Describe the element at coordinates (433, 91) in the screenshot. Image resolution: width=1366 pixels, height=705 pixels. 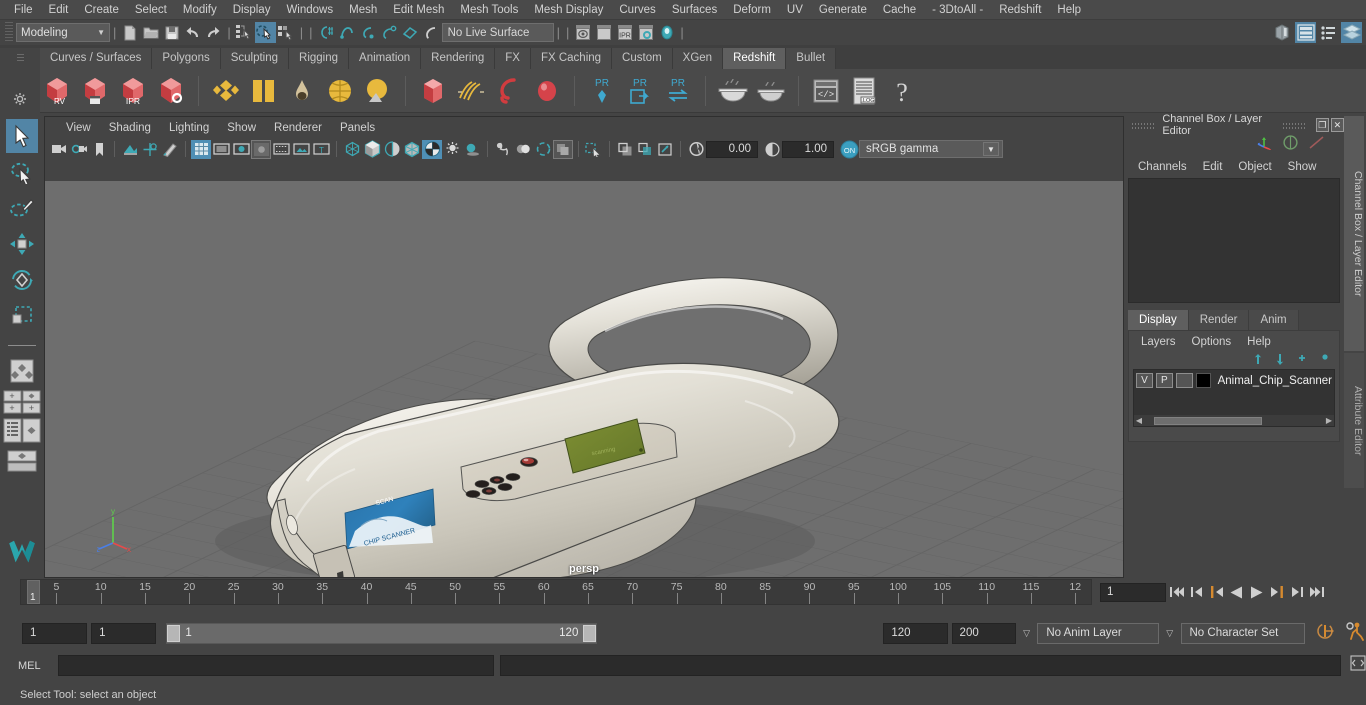
I see `redshift-volume-icon` at that location.